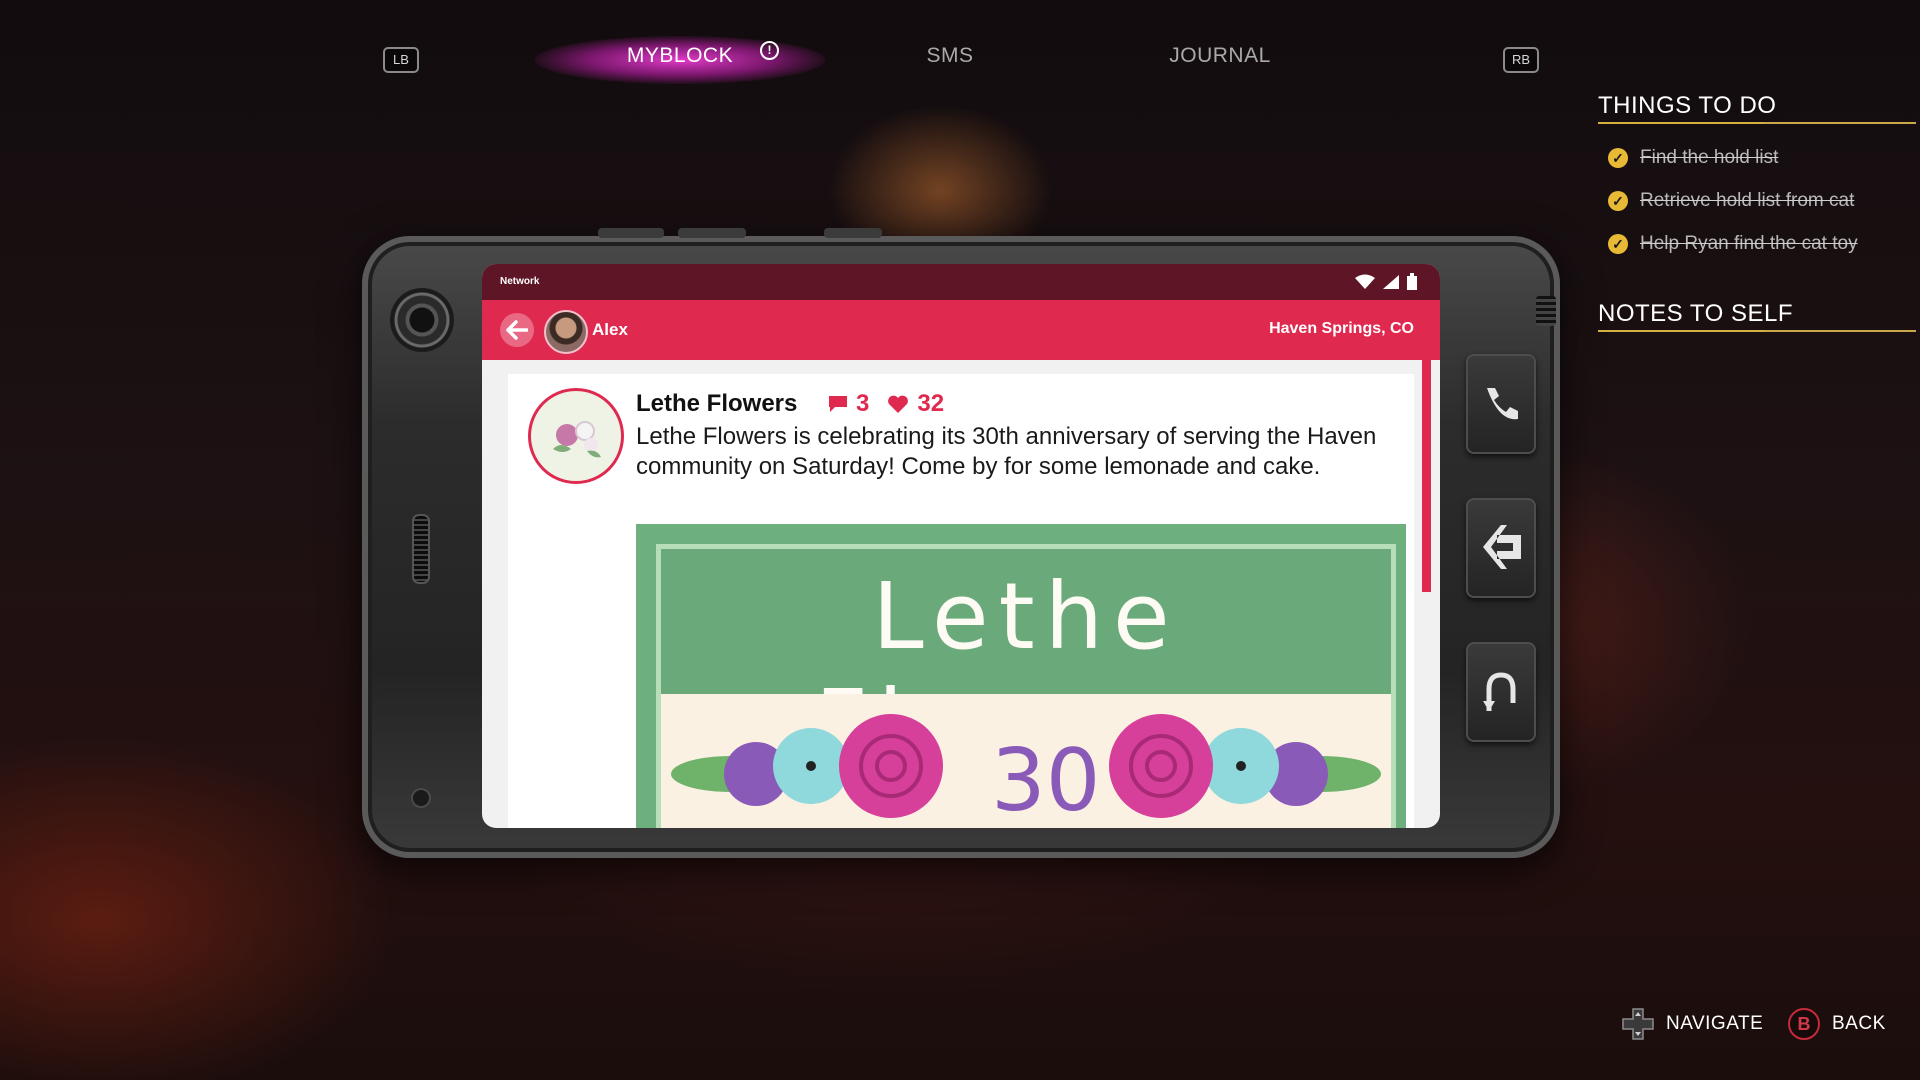 This screenshot has width=1920, height=1080. Describe the element at coordinates (566, 332) in the screenshot. I see `user-avatar` at that location.